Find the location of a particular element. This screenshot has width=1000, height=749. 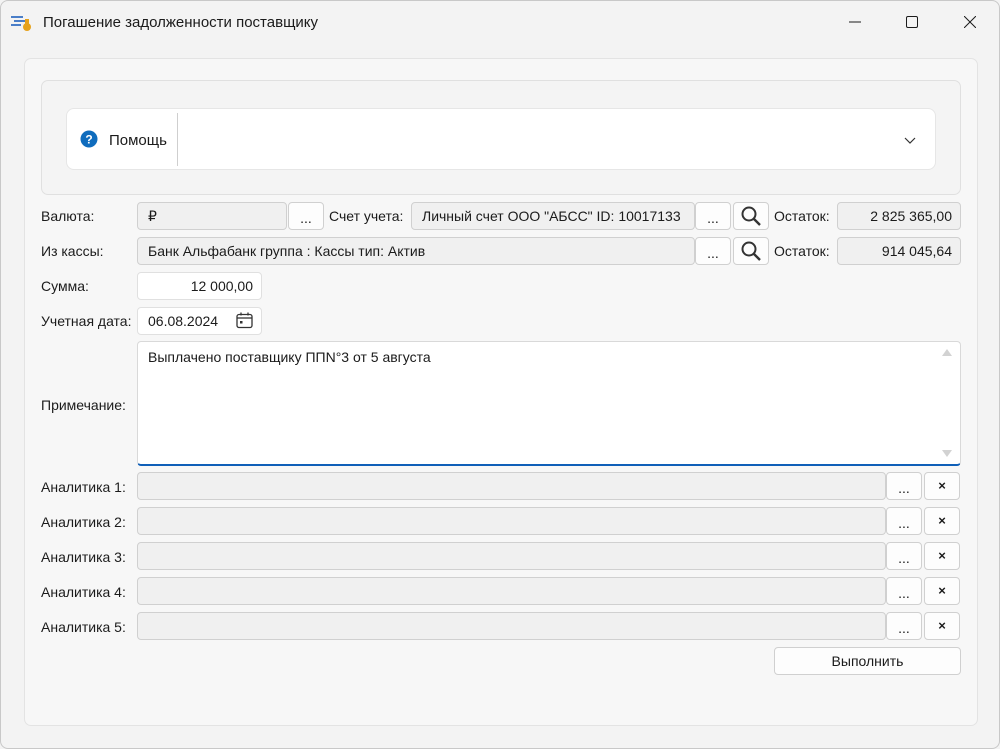

close-button is located at coordinates (970, 22).